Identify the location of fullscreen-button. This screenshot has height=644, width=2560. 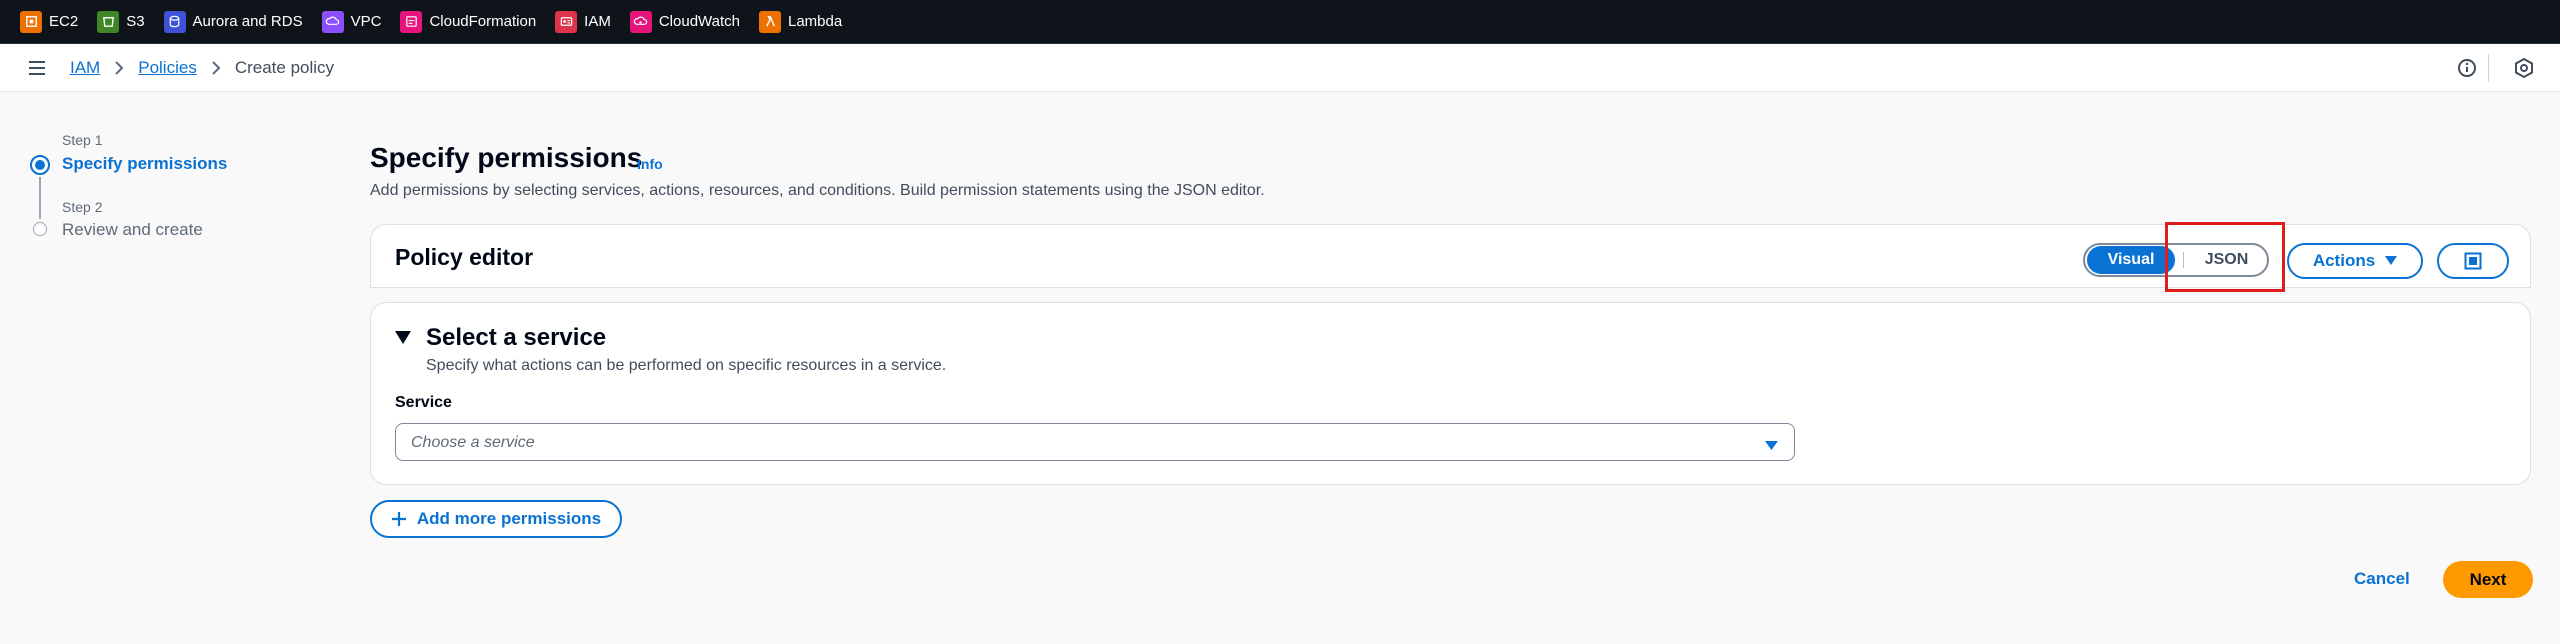
(2473, 261).